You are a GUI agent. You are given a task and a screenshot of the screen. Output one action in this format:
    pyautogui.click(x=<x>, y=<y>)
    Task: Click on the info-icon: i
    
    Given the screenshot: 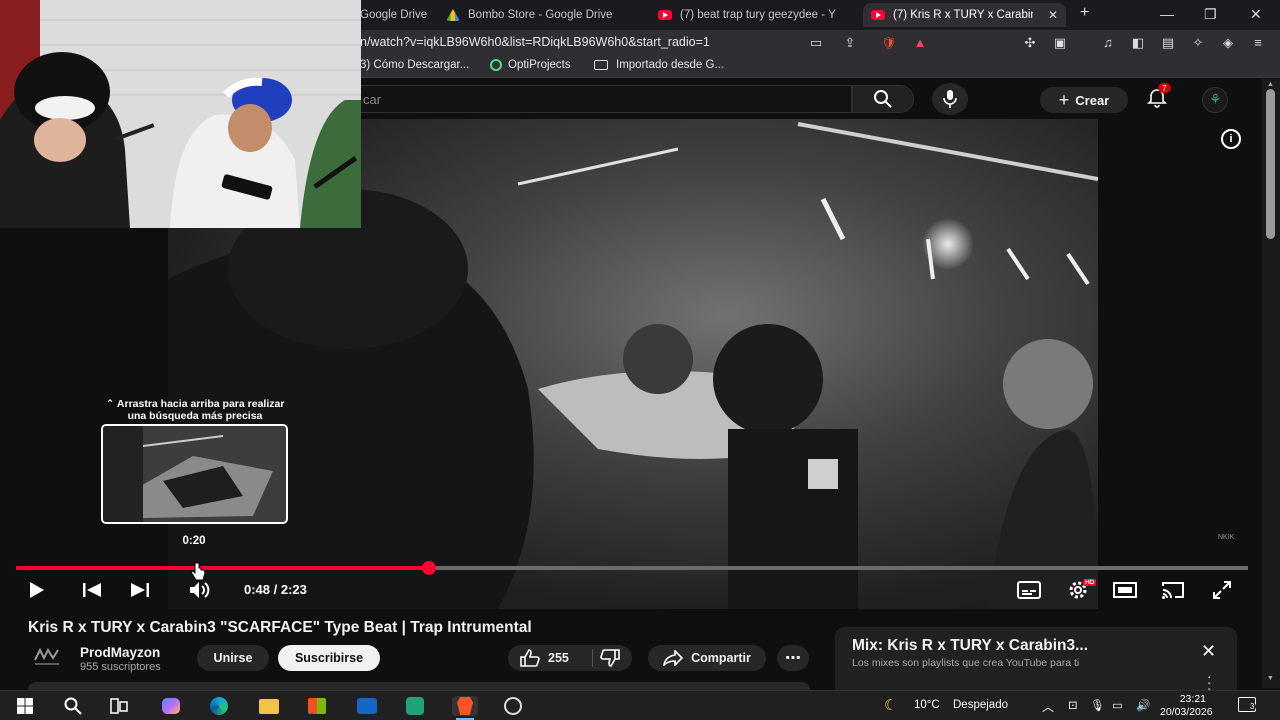 What is the action you would take?
    pyautogui.click(x=1231, y=139)
    